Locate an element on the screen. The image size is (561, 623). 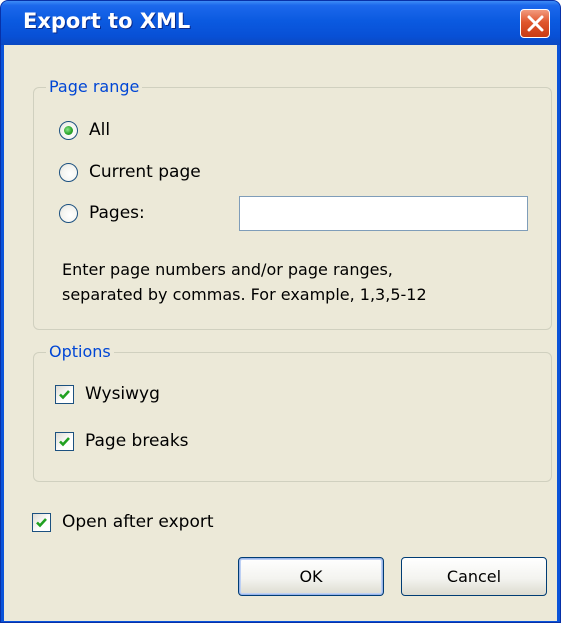
checkbox-page-breaks-label: Page breaks is located at coordinates (137, 441).